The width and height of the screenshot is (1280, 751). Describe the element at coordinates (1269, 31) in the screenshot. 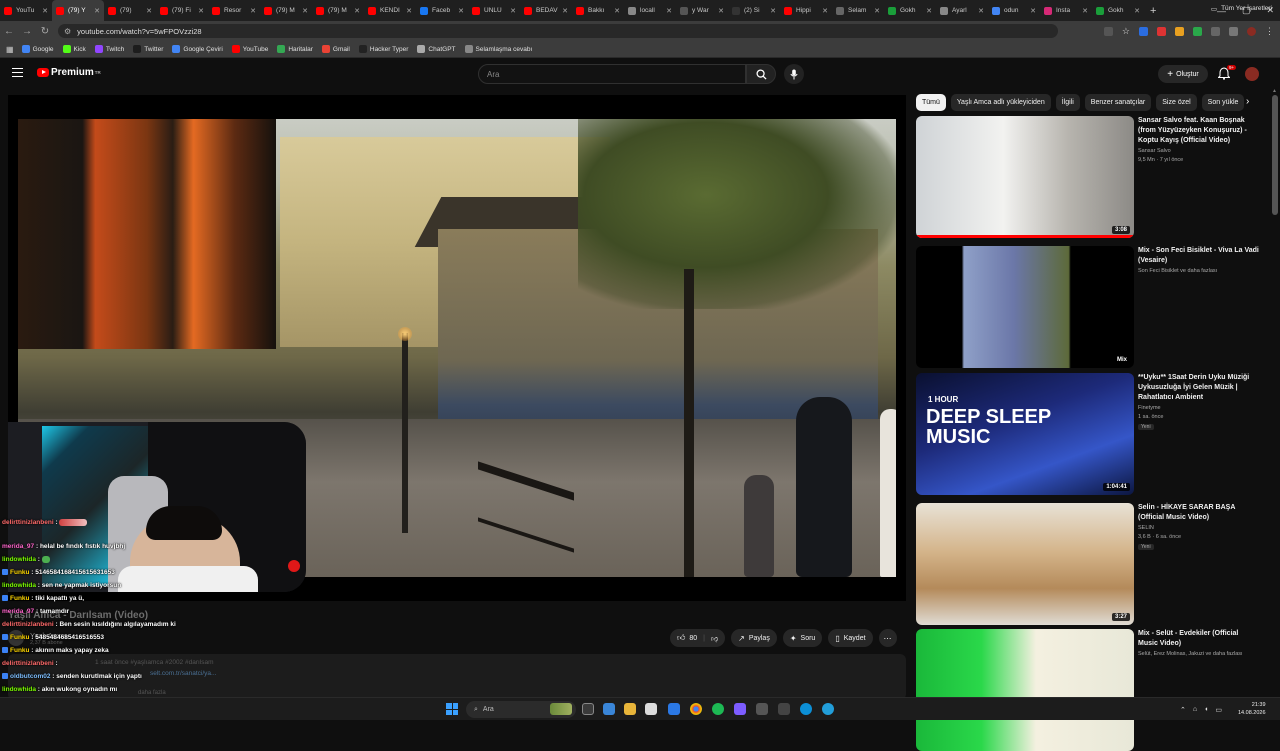

I see `menu-dots-icon: ⋮` at that location.